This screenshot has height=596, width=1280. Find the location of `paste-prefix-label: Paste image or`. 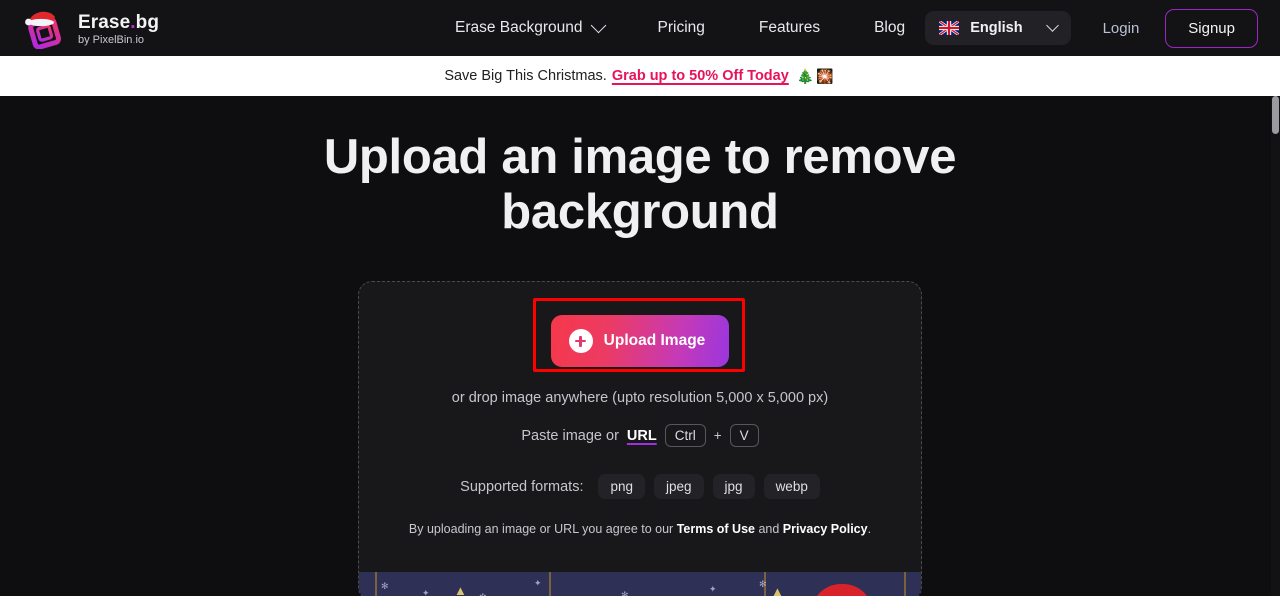

paste-prefix-label: Paste image or is located at coordinates (570, 435).